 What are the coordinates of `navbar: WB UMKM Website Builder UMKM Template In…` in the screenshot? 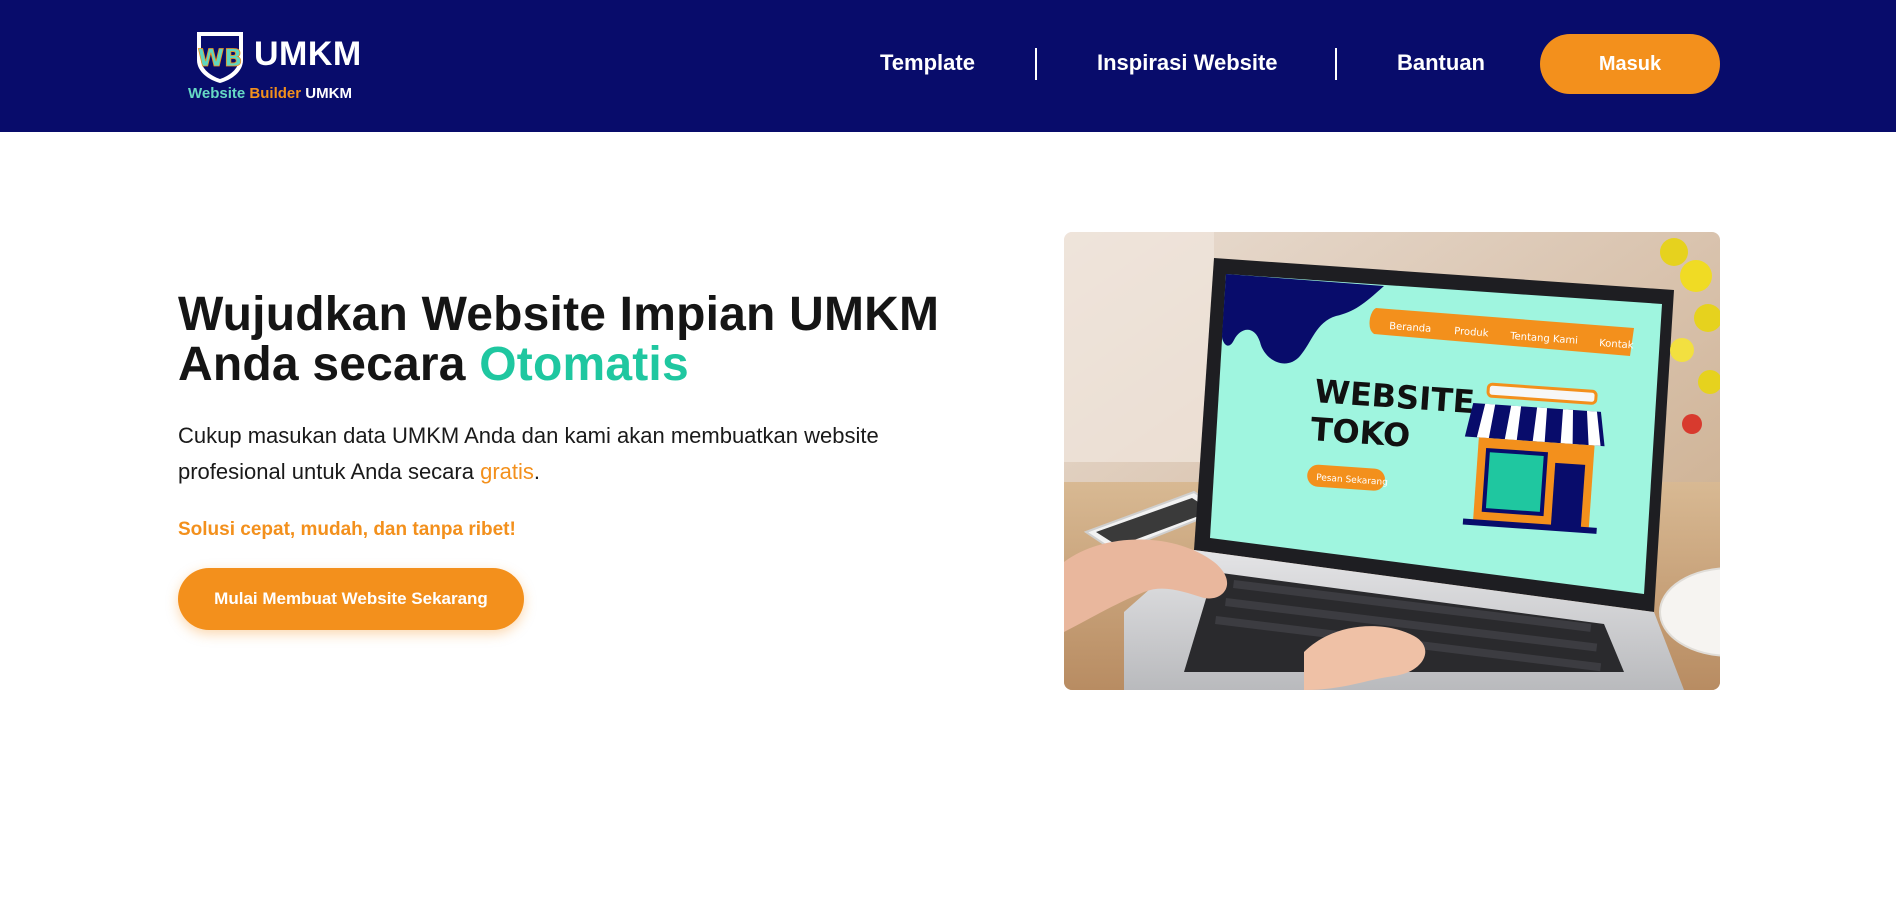 It's located at (948, 66).